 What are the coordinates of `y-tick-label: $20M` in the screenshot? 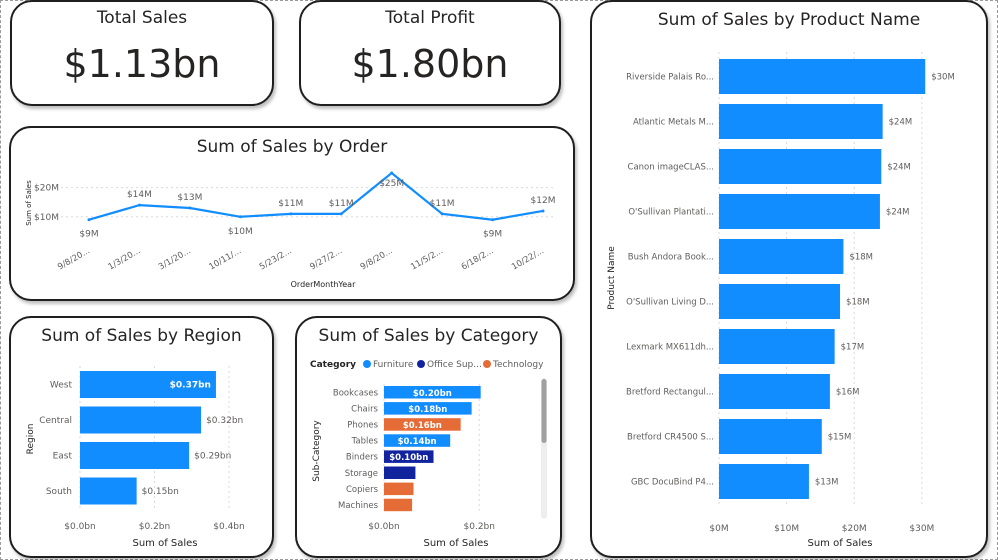 It's located at (46, 189).